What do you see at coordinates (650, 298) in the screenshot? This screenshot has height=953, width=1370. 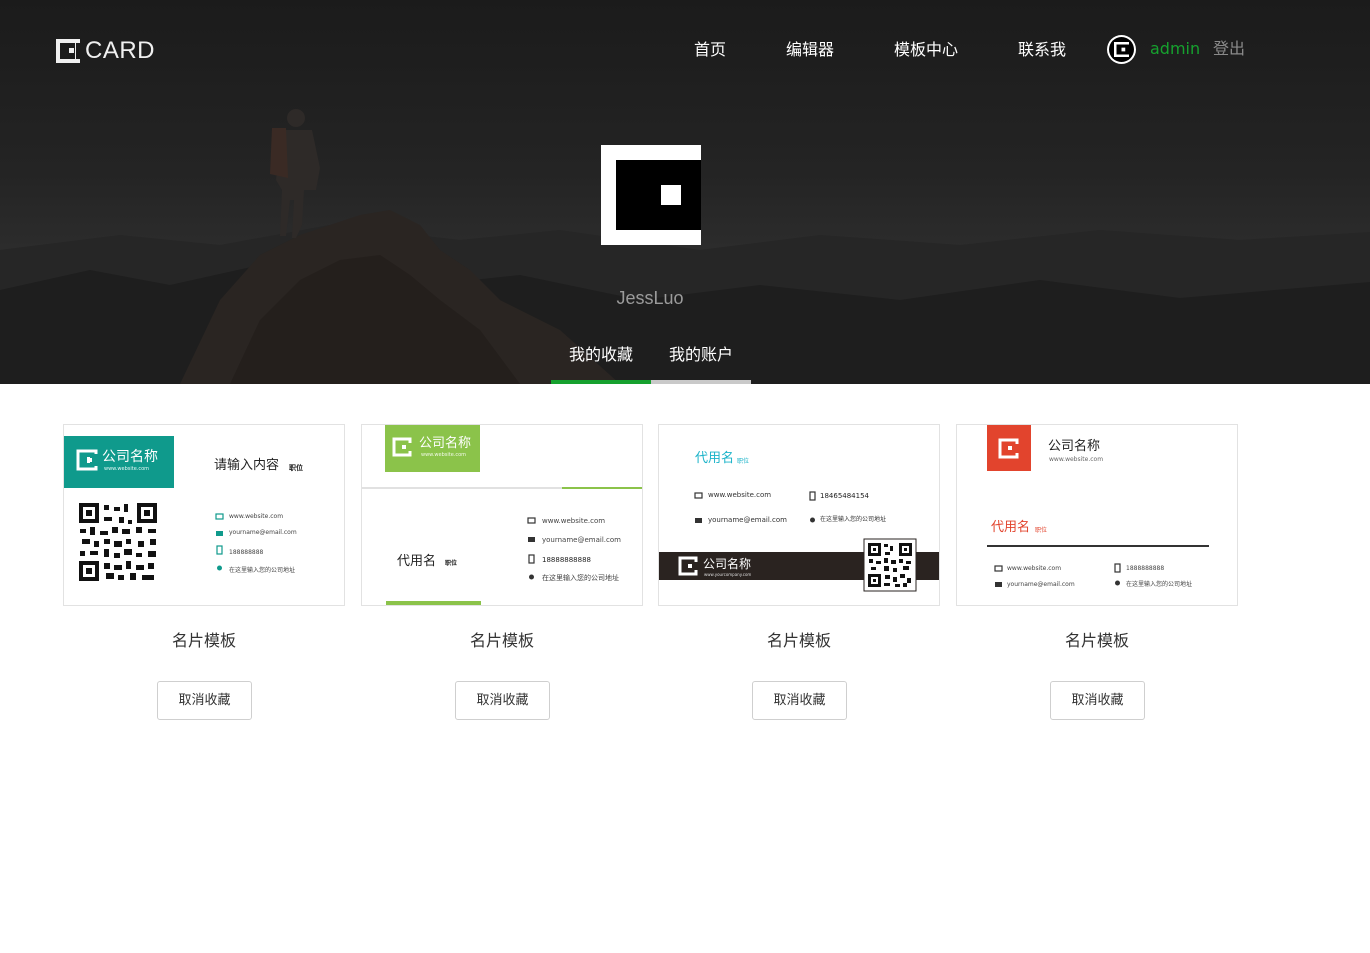 I see `profile-username: JessLuo` at bounding box center [650, 298].